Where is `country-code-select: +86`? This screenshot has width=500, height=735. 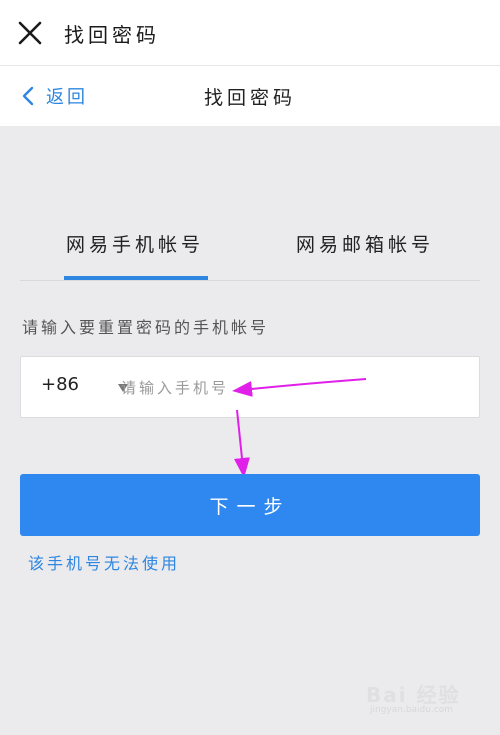
country-code-select: +86 is located at coordinates (60, 384).